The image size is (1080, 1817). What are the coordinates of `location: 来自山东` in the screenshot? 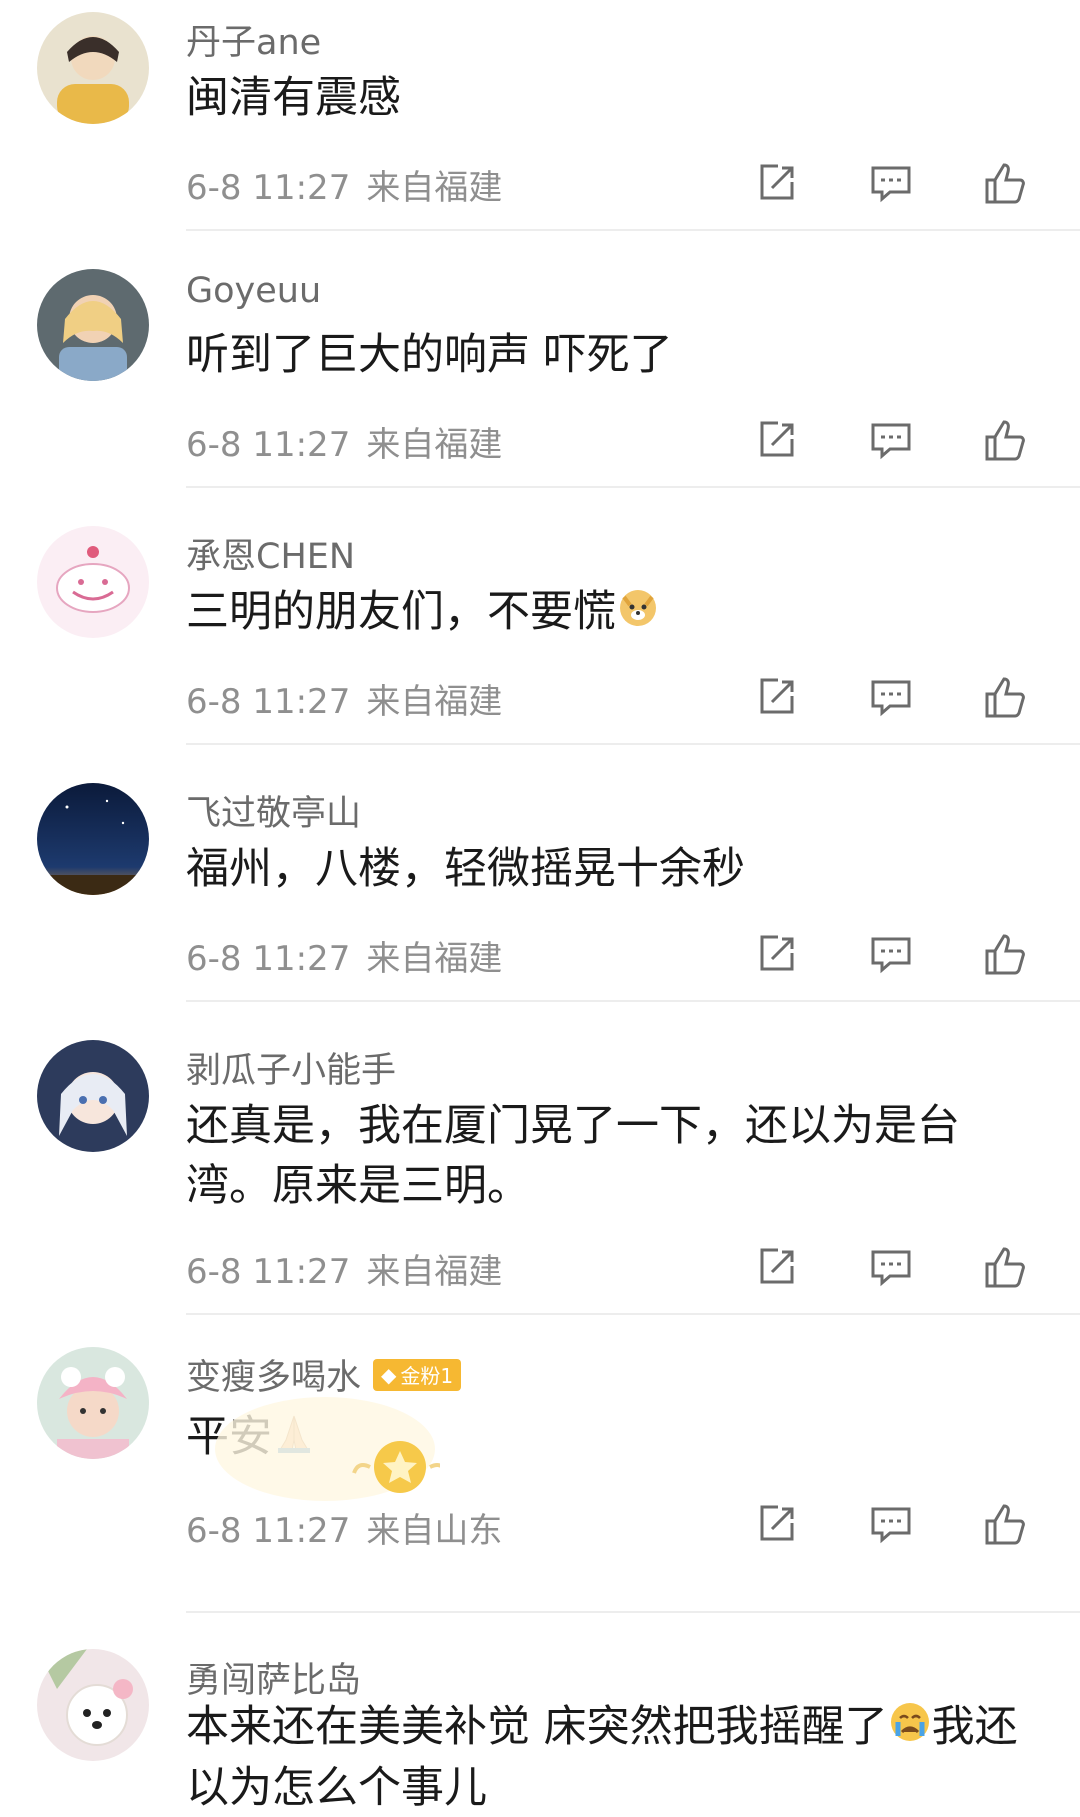 It's located at (434, 1531).